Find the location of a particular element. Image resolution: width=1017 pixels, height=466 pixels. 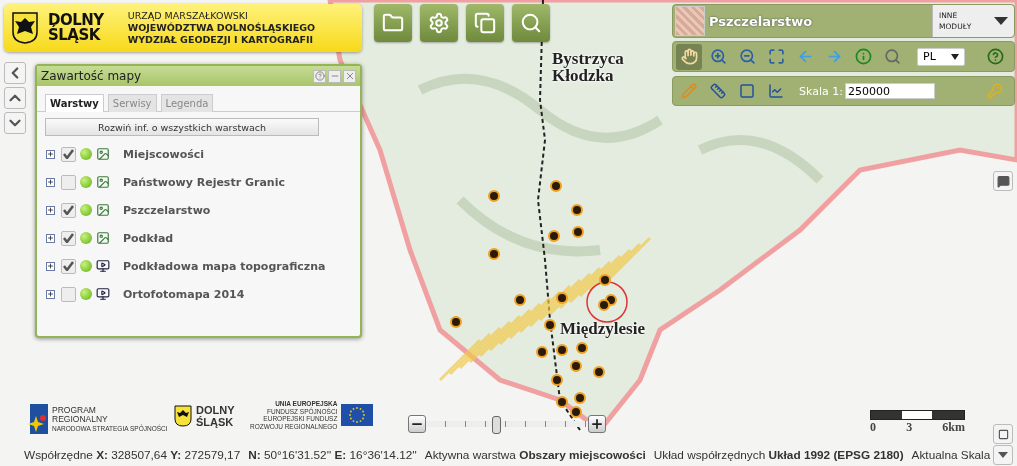

layer-name: Miejscowości is located at coordinates (164, 154).